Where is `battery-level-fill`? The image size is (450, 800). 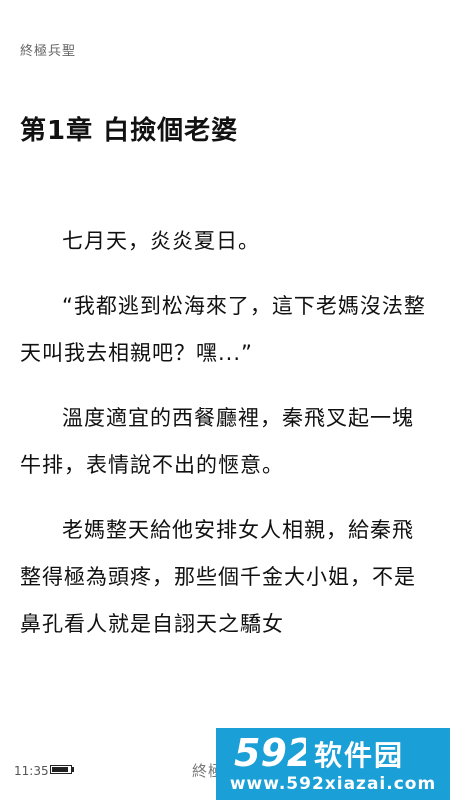
battery-level-fill is located at coordinates (60, 769).